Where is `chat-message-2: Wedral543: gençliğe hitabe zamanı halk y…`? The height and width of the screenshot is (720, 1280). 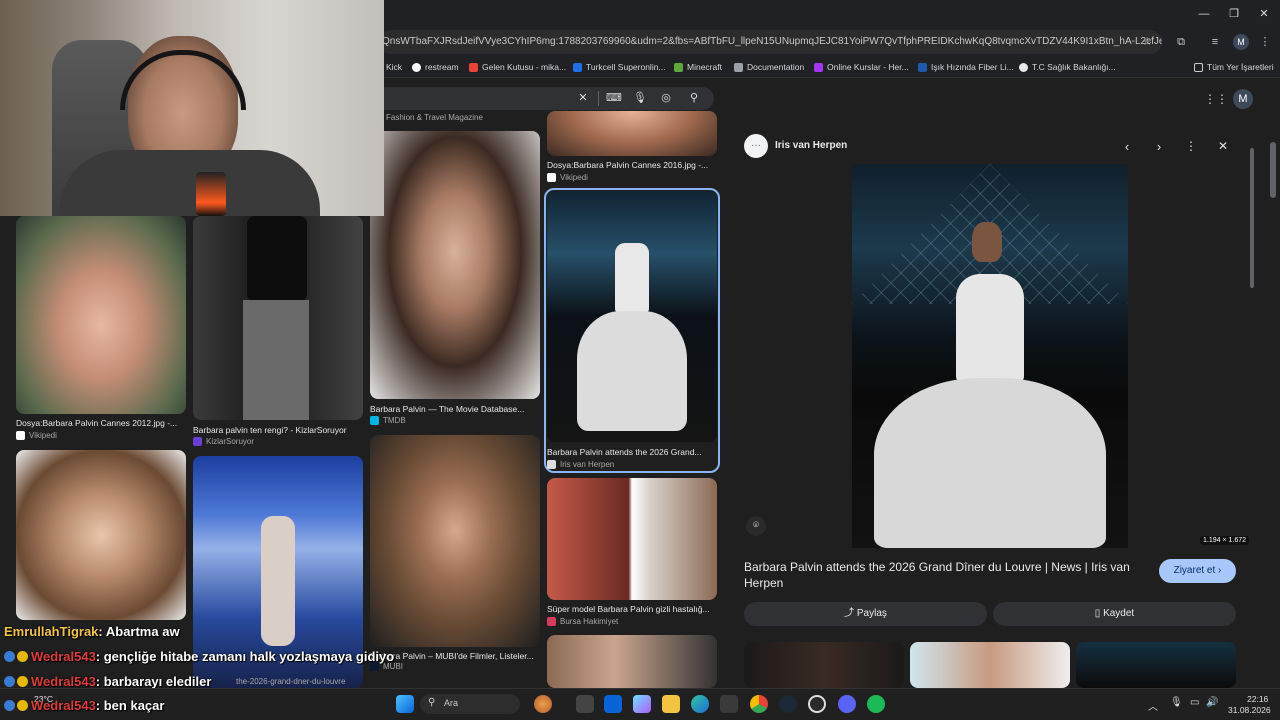
chat-message-2: Wedral543: gençliğe hitabe zamanı halk y… is located at coordinates (199, 656).